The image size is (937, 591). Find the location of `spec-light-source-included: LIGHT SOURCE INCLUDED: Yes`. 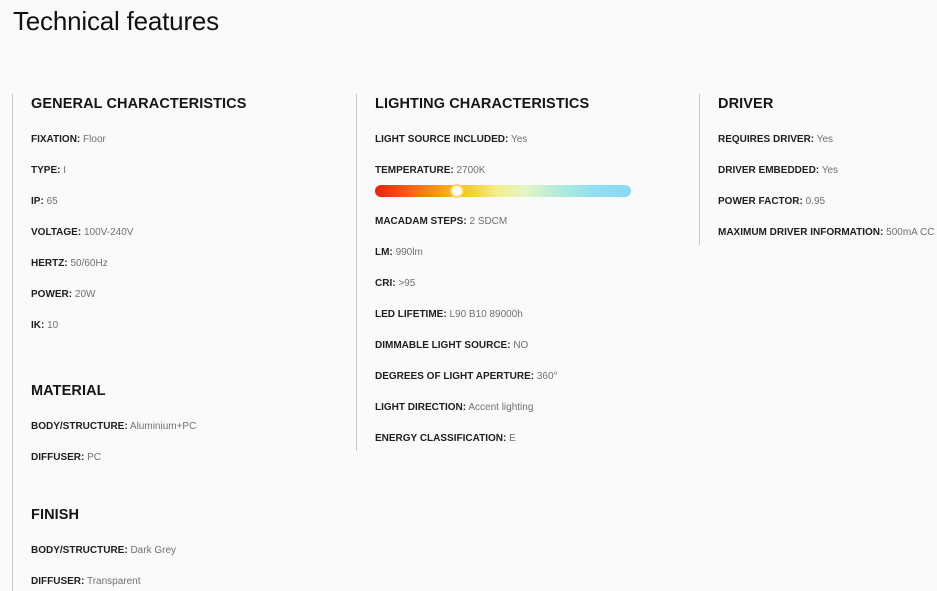

spec-light-source-included: LIGHT SOURCE INCLUDED: Yes is located at coordinates (530, 149).